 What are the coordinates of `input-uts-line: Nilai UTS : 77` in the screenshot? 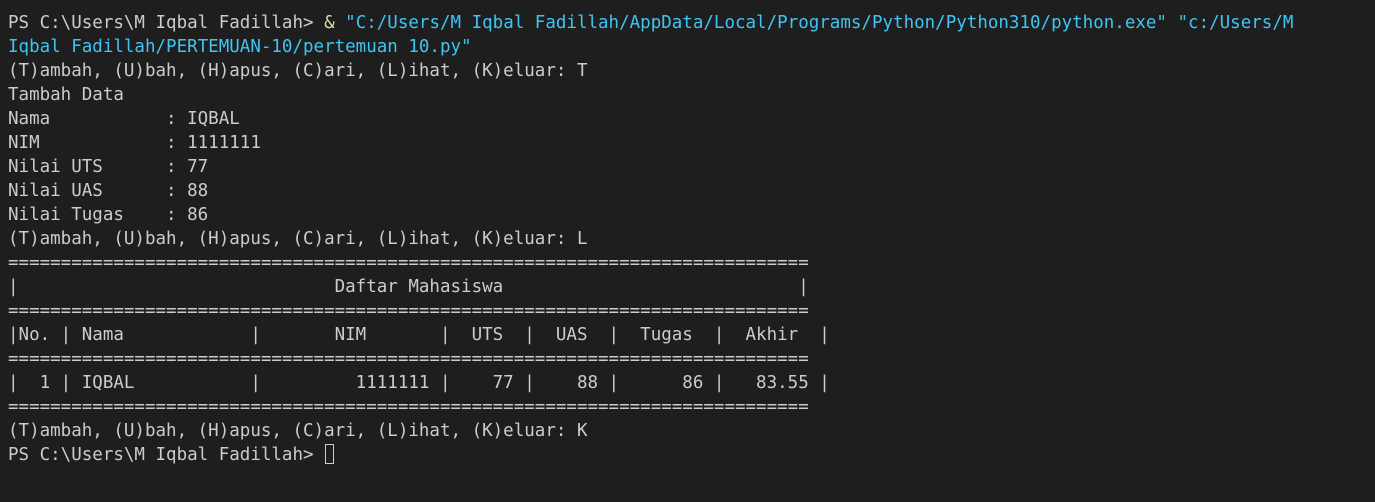 It's located at (108, 167).